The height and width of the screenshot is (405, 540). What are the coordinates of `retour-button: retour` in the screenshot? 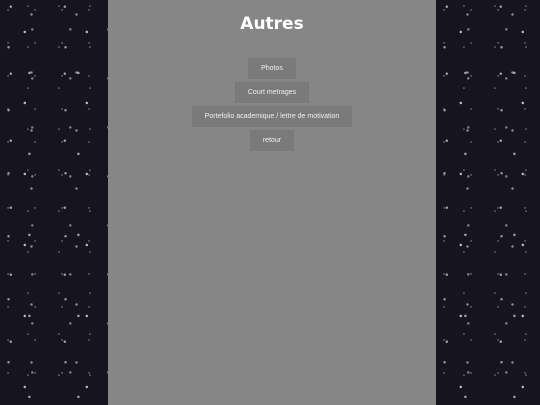 It's located at (272, 140).